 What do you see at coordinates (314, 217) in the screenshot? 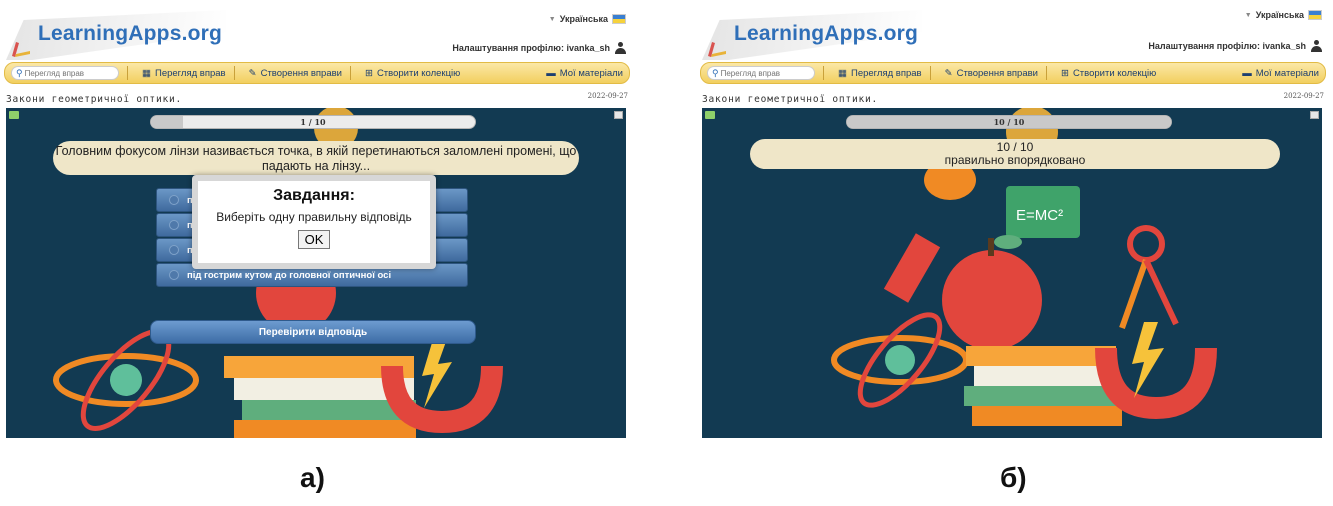
I see `dialog-text: Виберіть одну правильну відповідь` at bounding box center [314, 217].